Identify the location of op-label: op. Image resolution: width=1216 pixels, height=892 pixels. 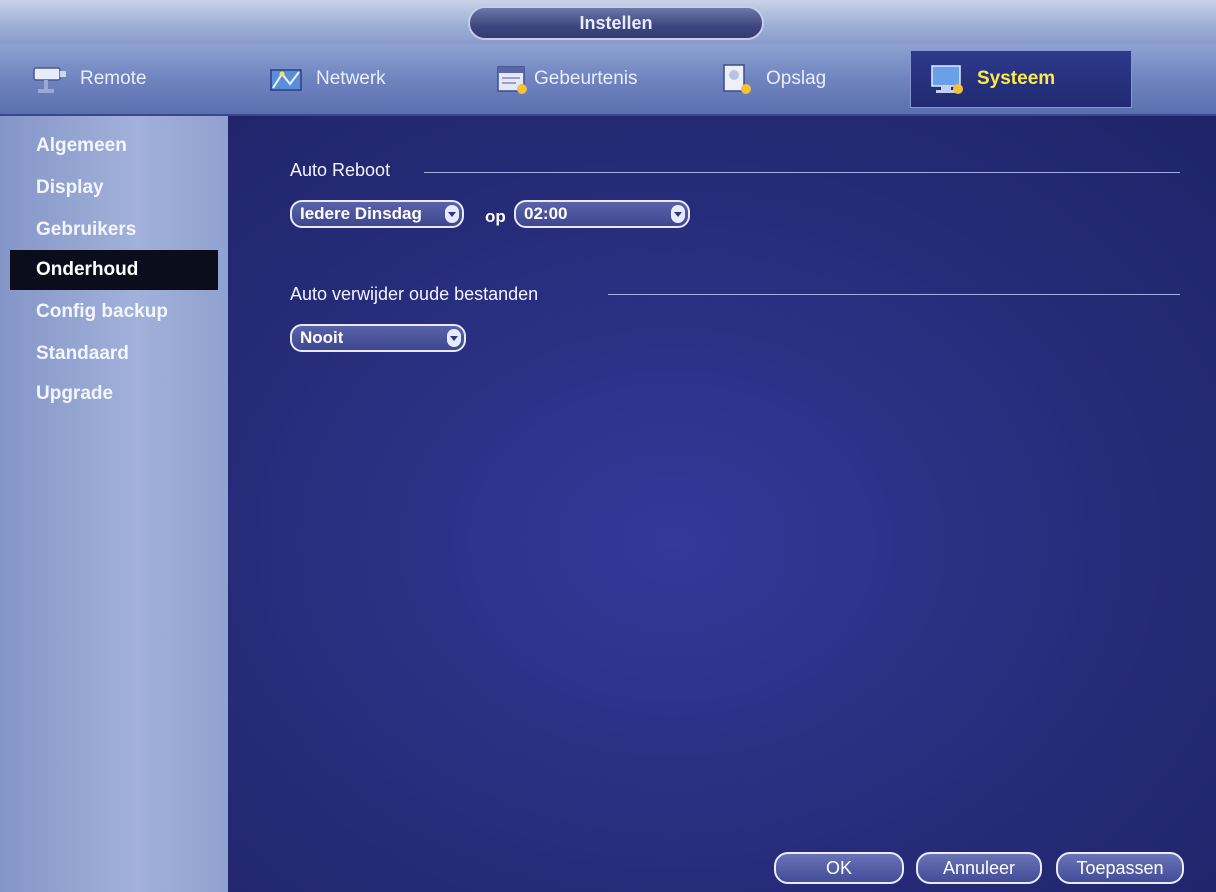
(495, 216).